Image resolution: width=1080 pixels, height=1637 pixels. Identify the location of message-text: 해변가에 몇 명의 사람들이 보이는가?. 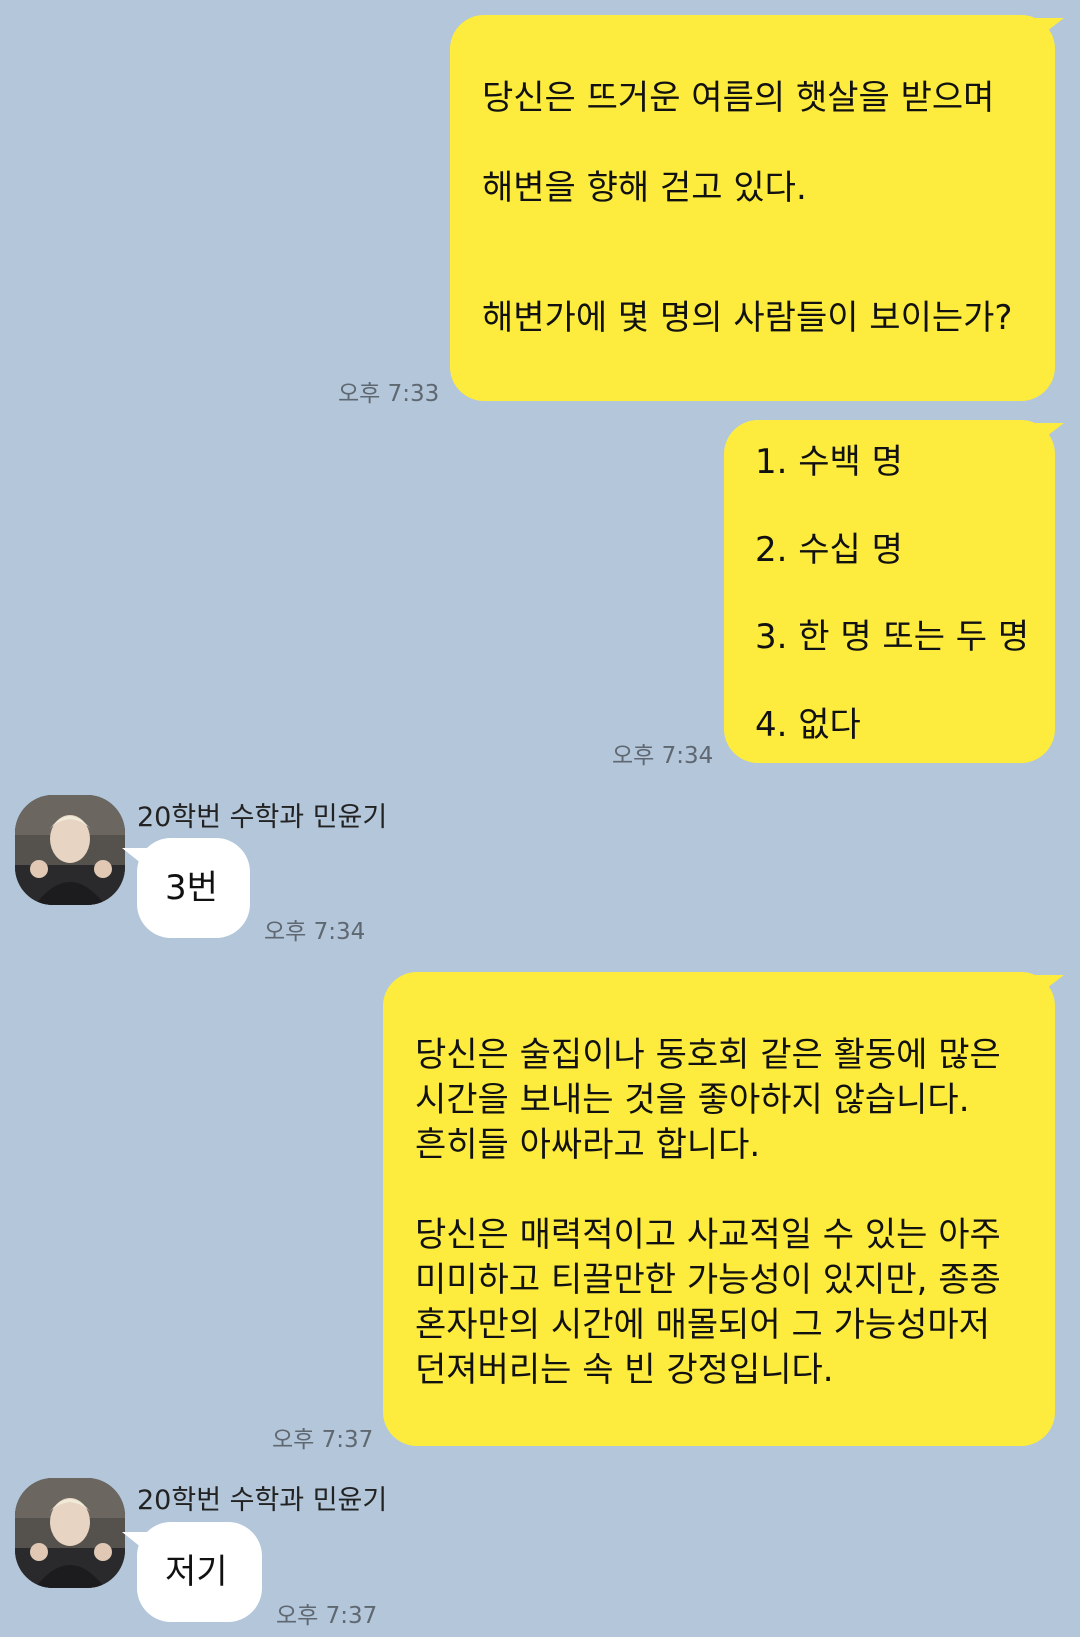
(747, 318).